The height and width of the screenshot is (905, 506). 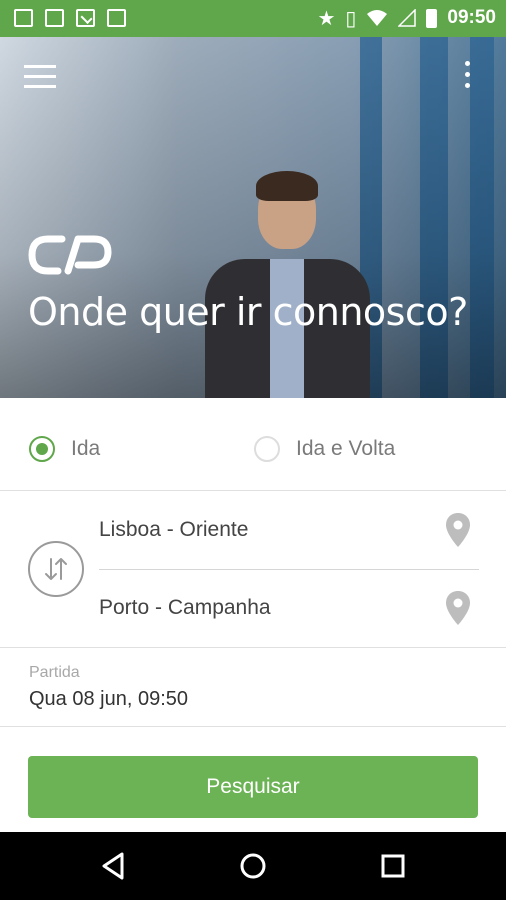 I want to click on route-divider, so click(x=289, y=569).